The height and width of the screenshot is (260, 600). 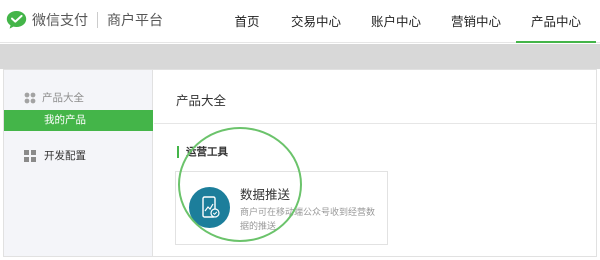 I want to click on sidebar-group-label: 产品大全, so click(x=63, y=98).